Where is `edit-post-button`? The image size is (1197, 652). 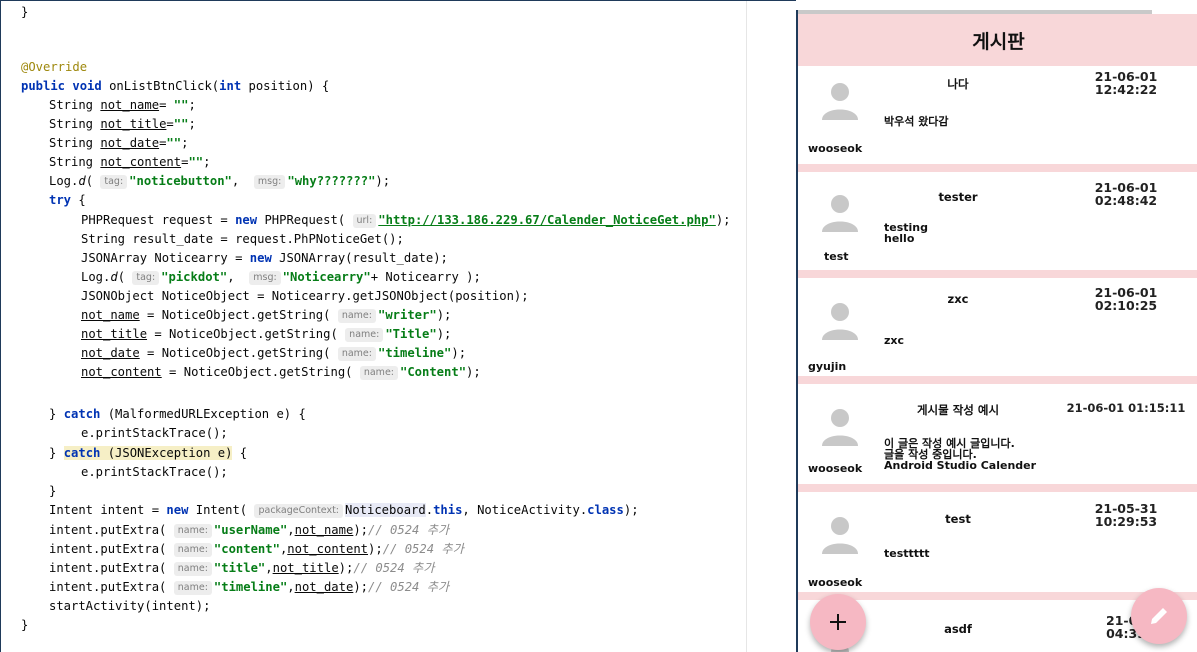
edit-post-button is located at coordinates (1159, 616).